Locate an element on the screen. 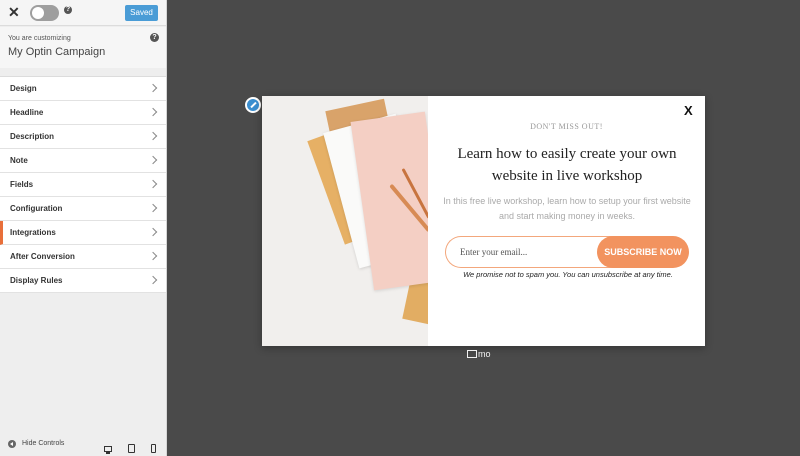 The width and height of the screenshot is (800, 456). hide-controls-button: Hide Controls is located at coordinates (83, 444).